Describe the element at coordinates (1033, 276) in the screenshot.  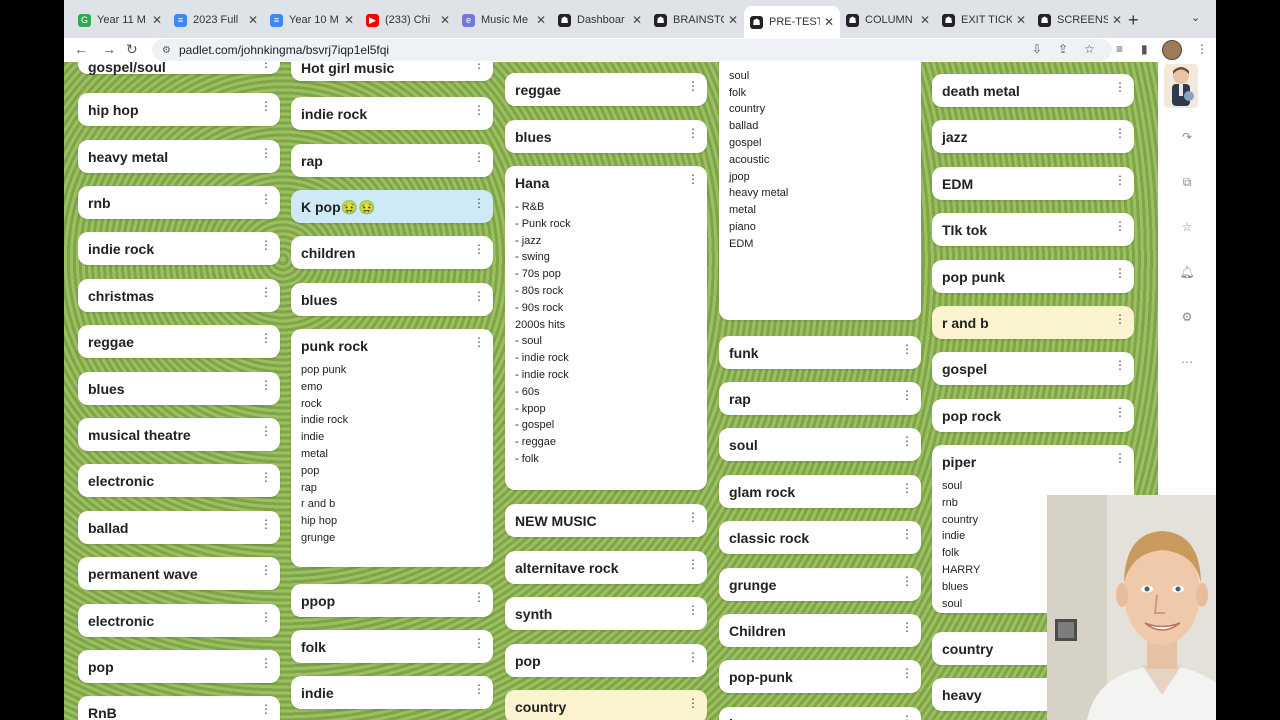
I see `post-card: pop punk ⋮` at that location.